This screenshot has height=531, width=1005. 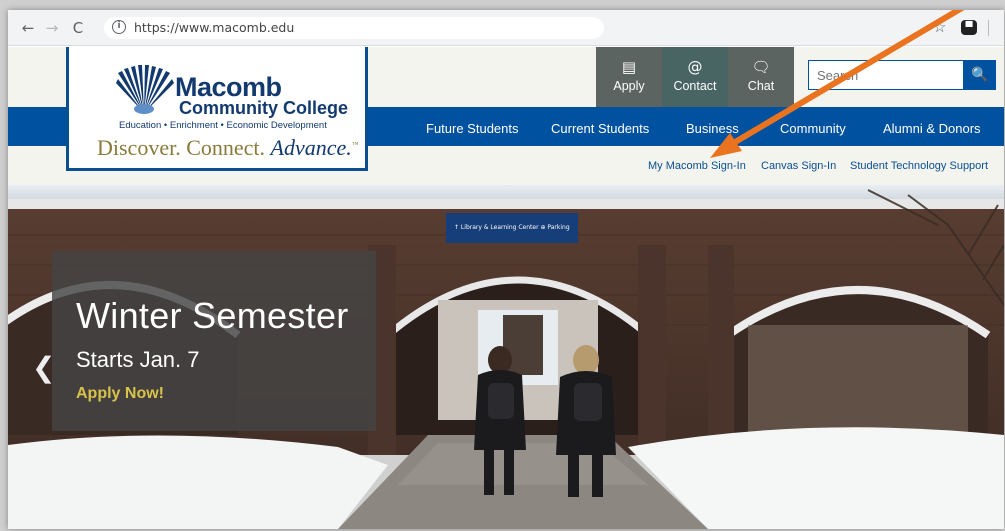 I want to click on browser-toolbar: ← → C i https://www.macomb.edu ☆ ▀, so click(x=506, y=28).